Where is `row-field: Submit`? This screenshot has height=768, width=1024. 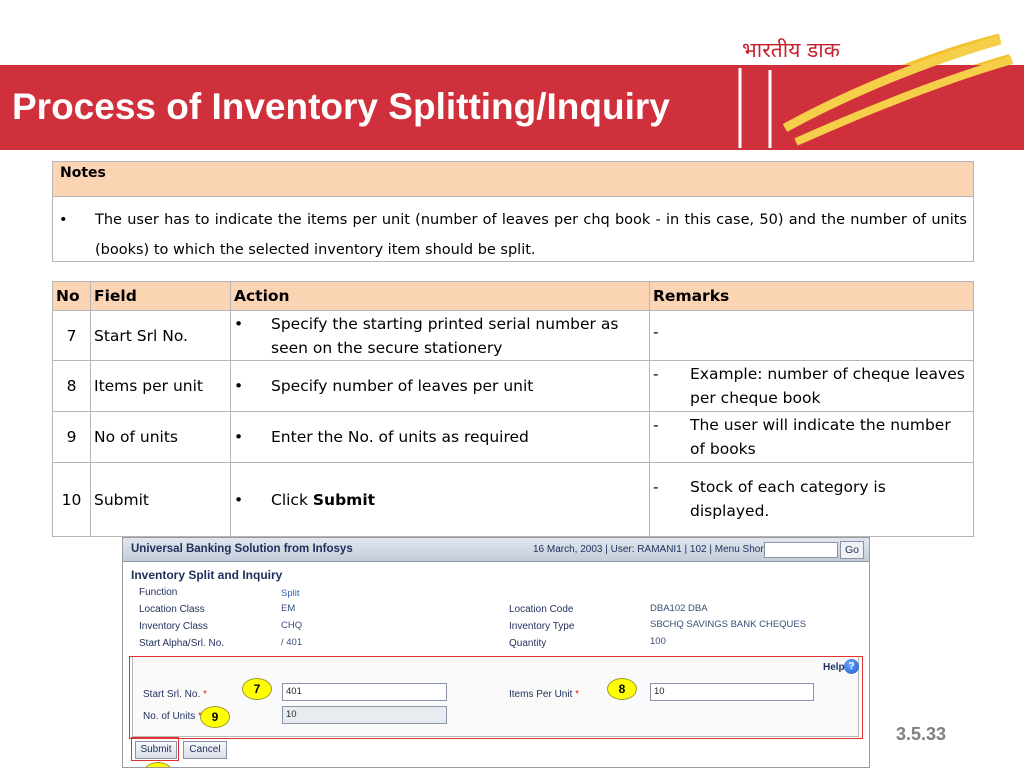
row-field: Submit is located at coordinates (160, 499).